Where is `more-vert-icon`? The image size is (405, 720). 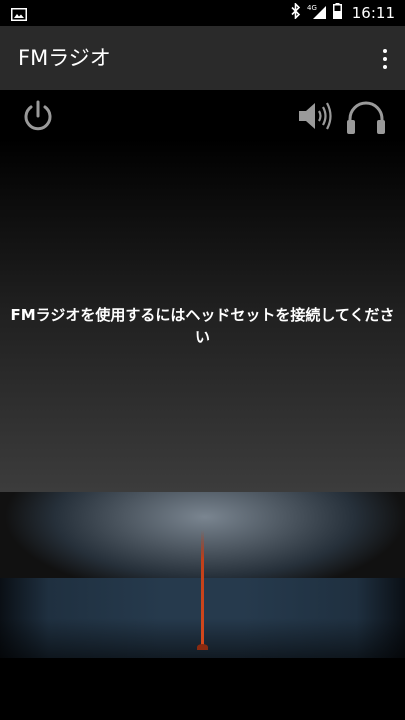
more-vert-icon is located at coordinates (385, 59).